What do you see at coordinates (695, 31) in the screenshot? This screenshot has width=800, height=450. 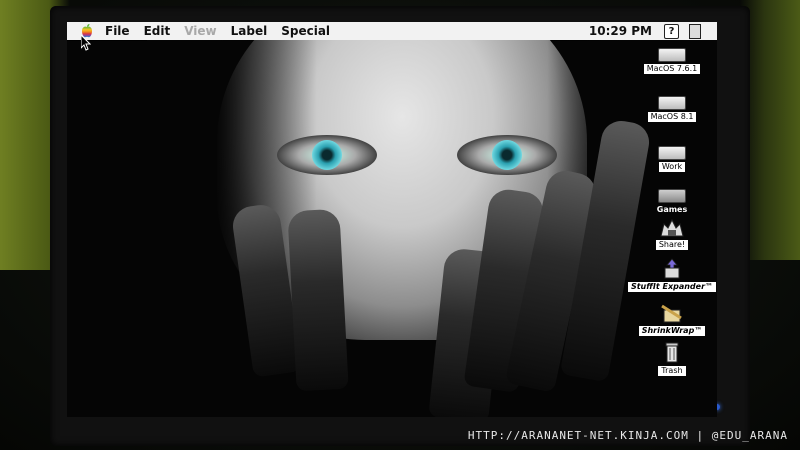 I see `finder-app-icon` at bounding box center [695, 31].